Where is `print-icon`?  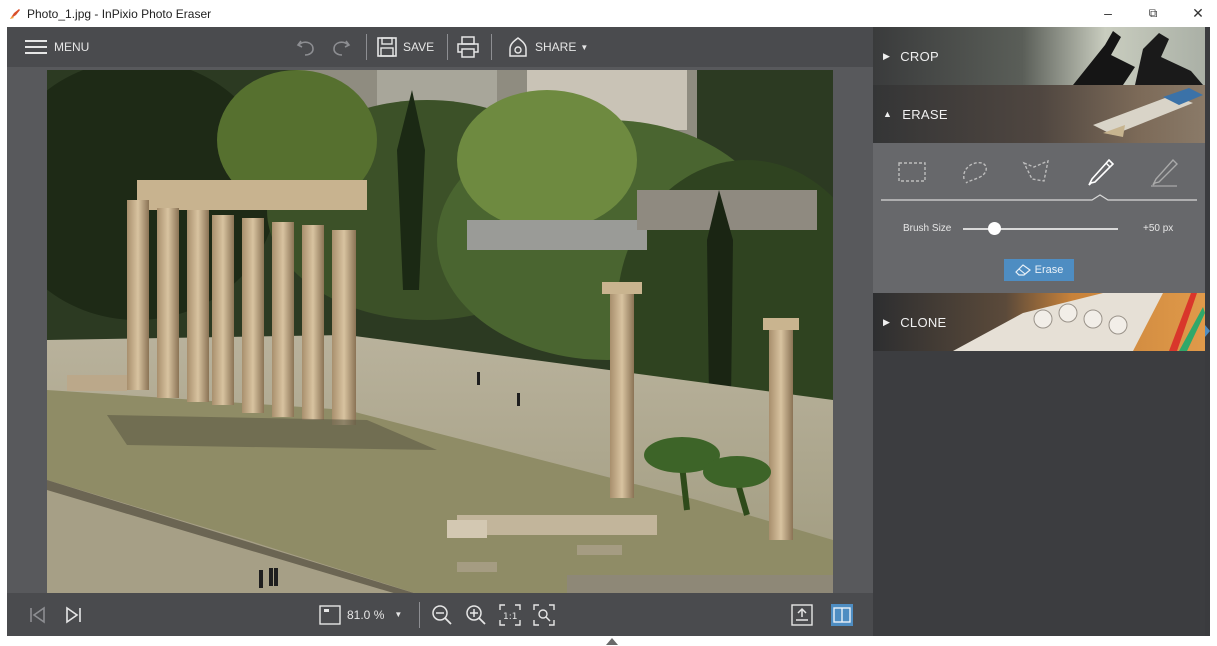 print-icon is located at coordinates (468, 47).